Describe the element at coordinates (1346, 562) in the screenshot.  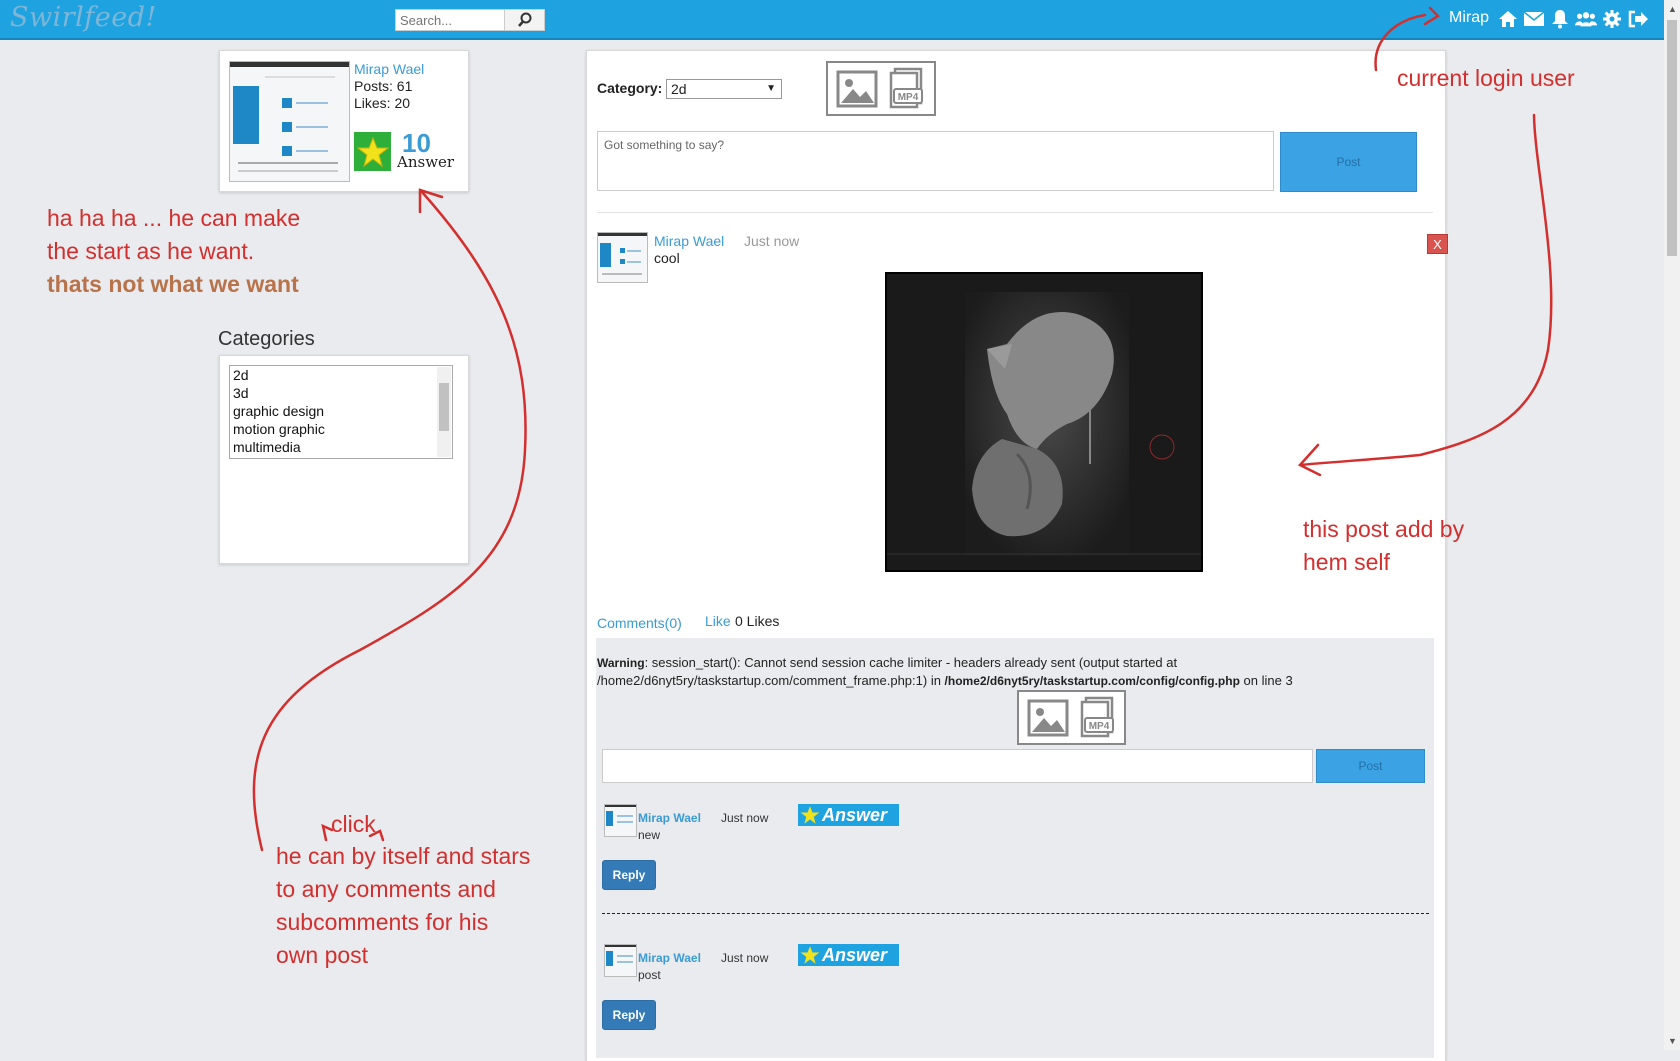
I see `annotation-post-note-2: hem self` at that location.